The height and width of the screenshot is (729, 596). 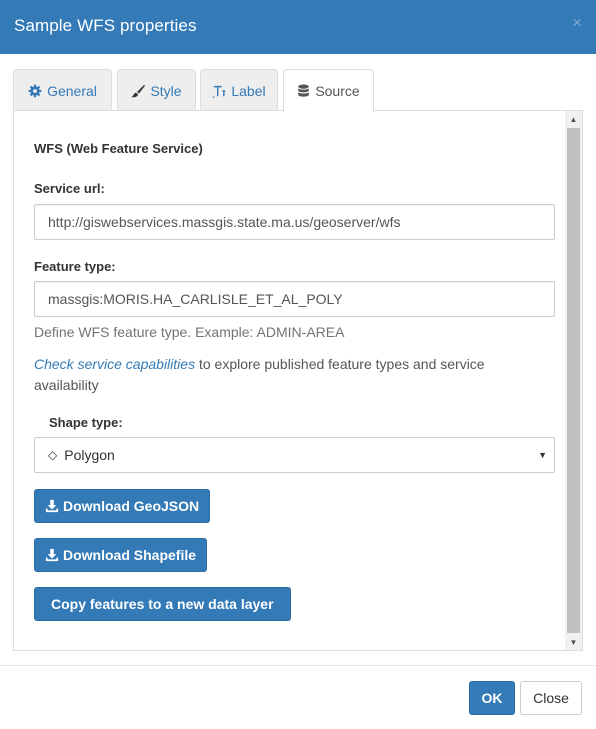 I want to click on tab-style-label: Style, so click(x=166, y=90).